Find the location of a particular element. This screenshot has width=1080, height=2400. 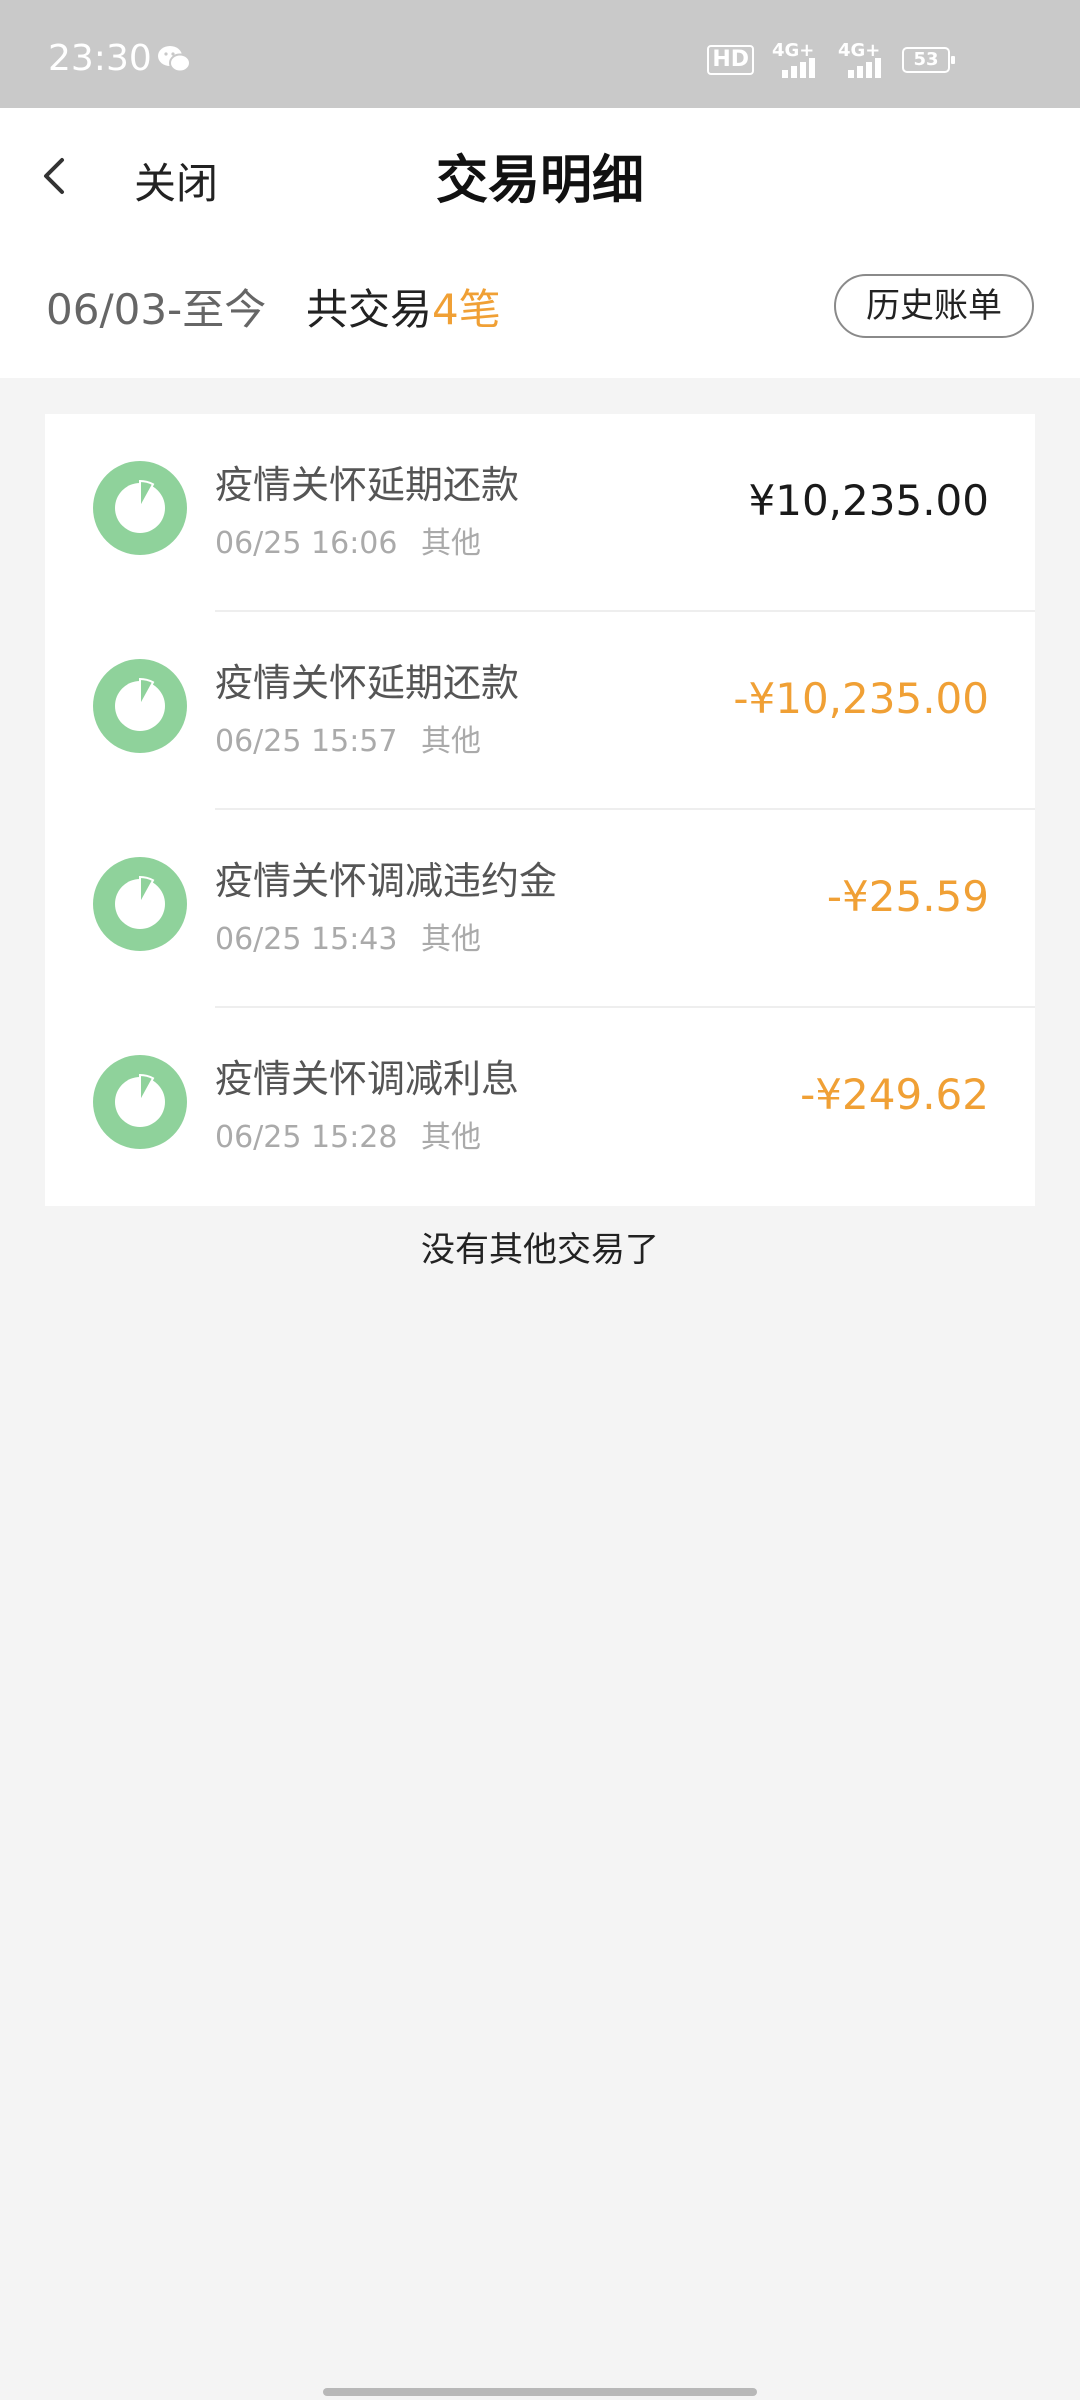

transaction-meta: 06/25 15:57 其他 is located at coordinates (348, 738).